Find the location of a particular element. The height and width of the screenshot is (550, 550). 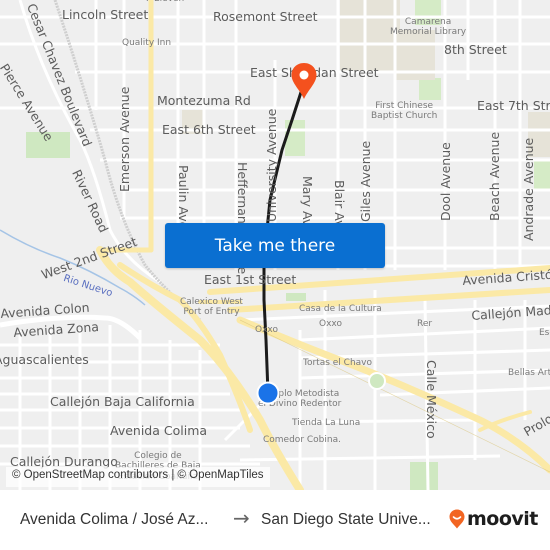

right-arrow-icon: → is located at coordinates (241, 518).